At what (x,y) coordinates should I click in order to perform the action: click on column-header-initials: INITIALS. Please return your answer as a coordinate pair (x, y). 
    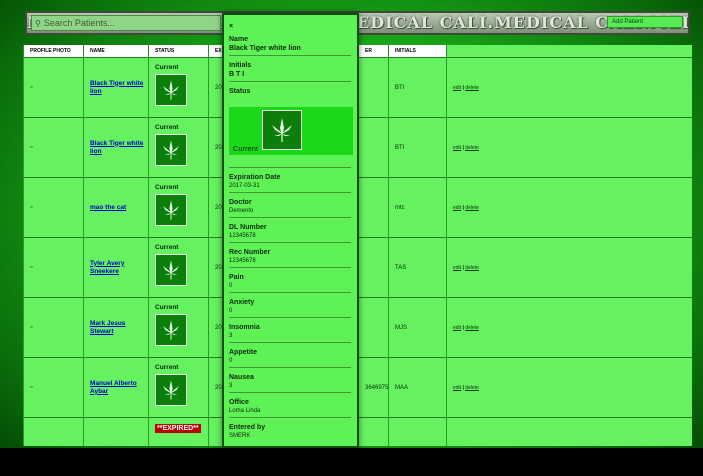
    Looking at the image, I should click on (417, 51).